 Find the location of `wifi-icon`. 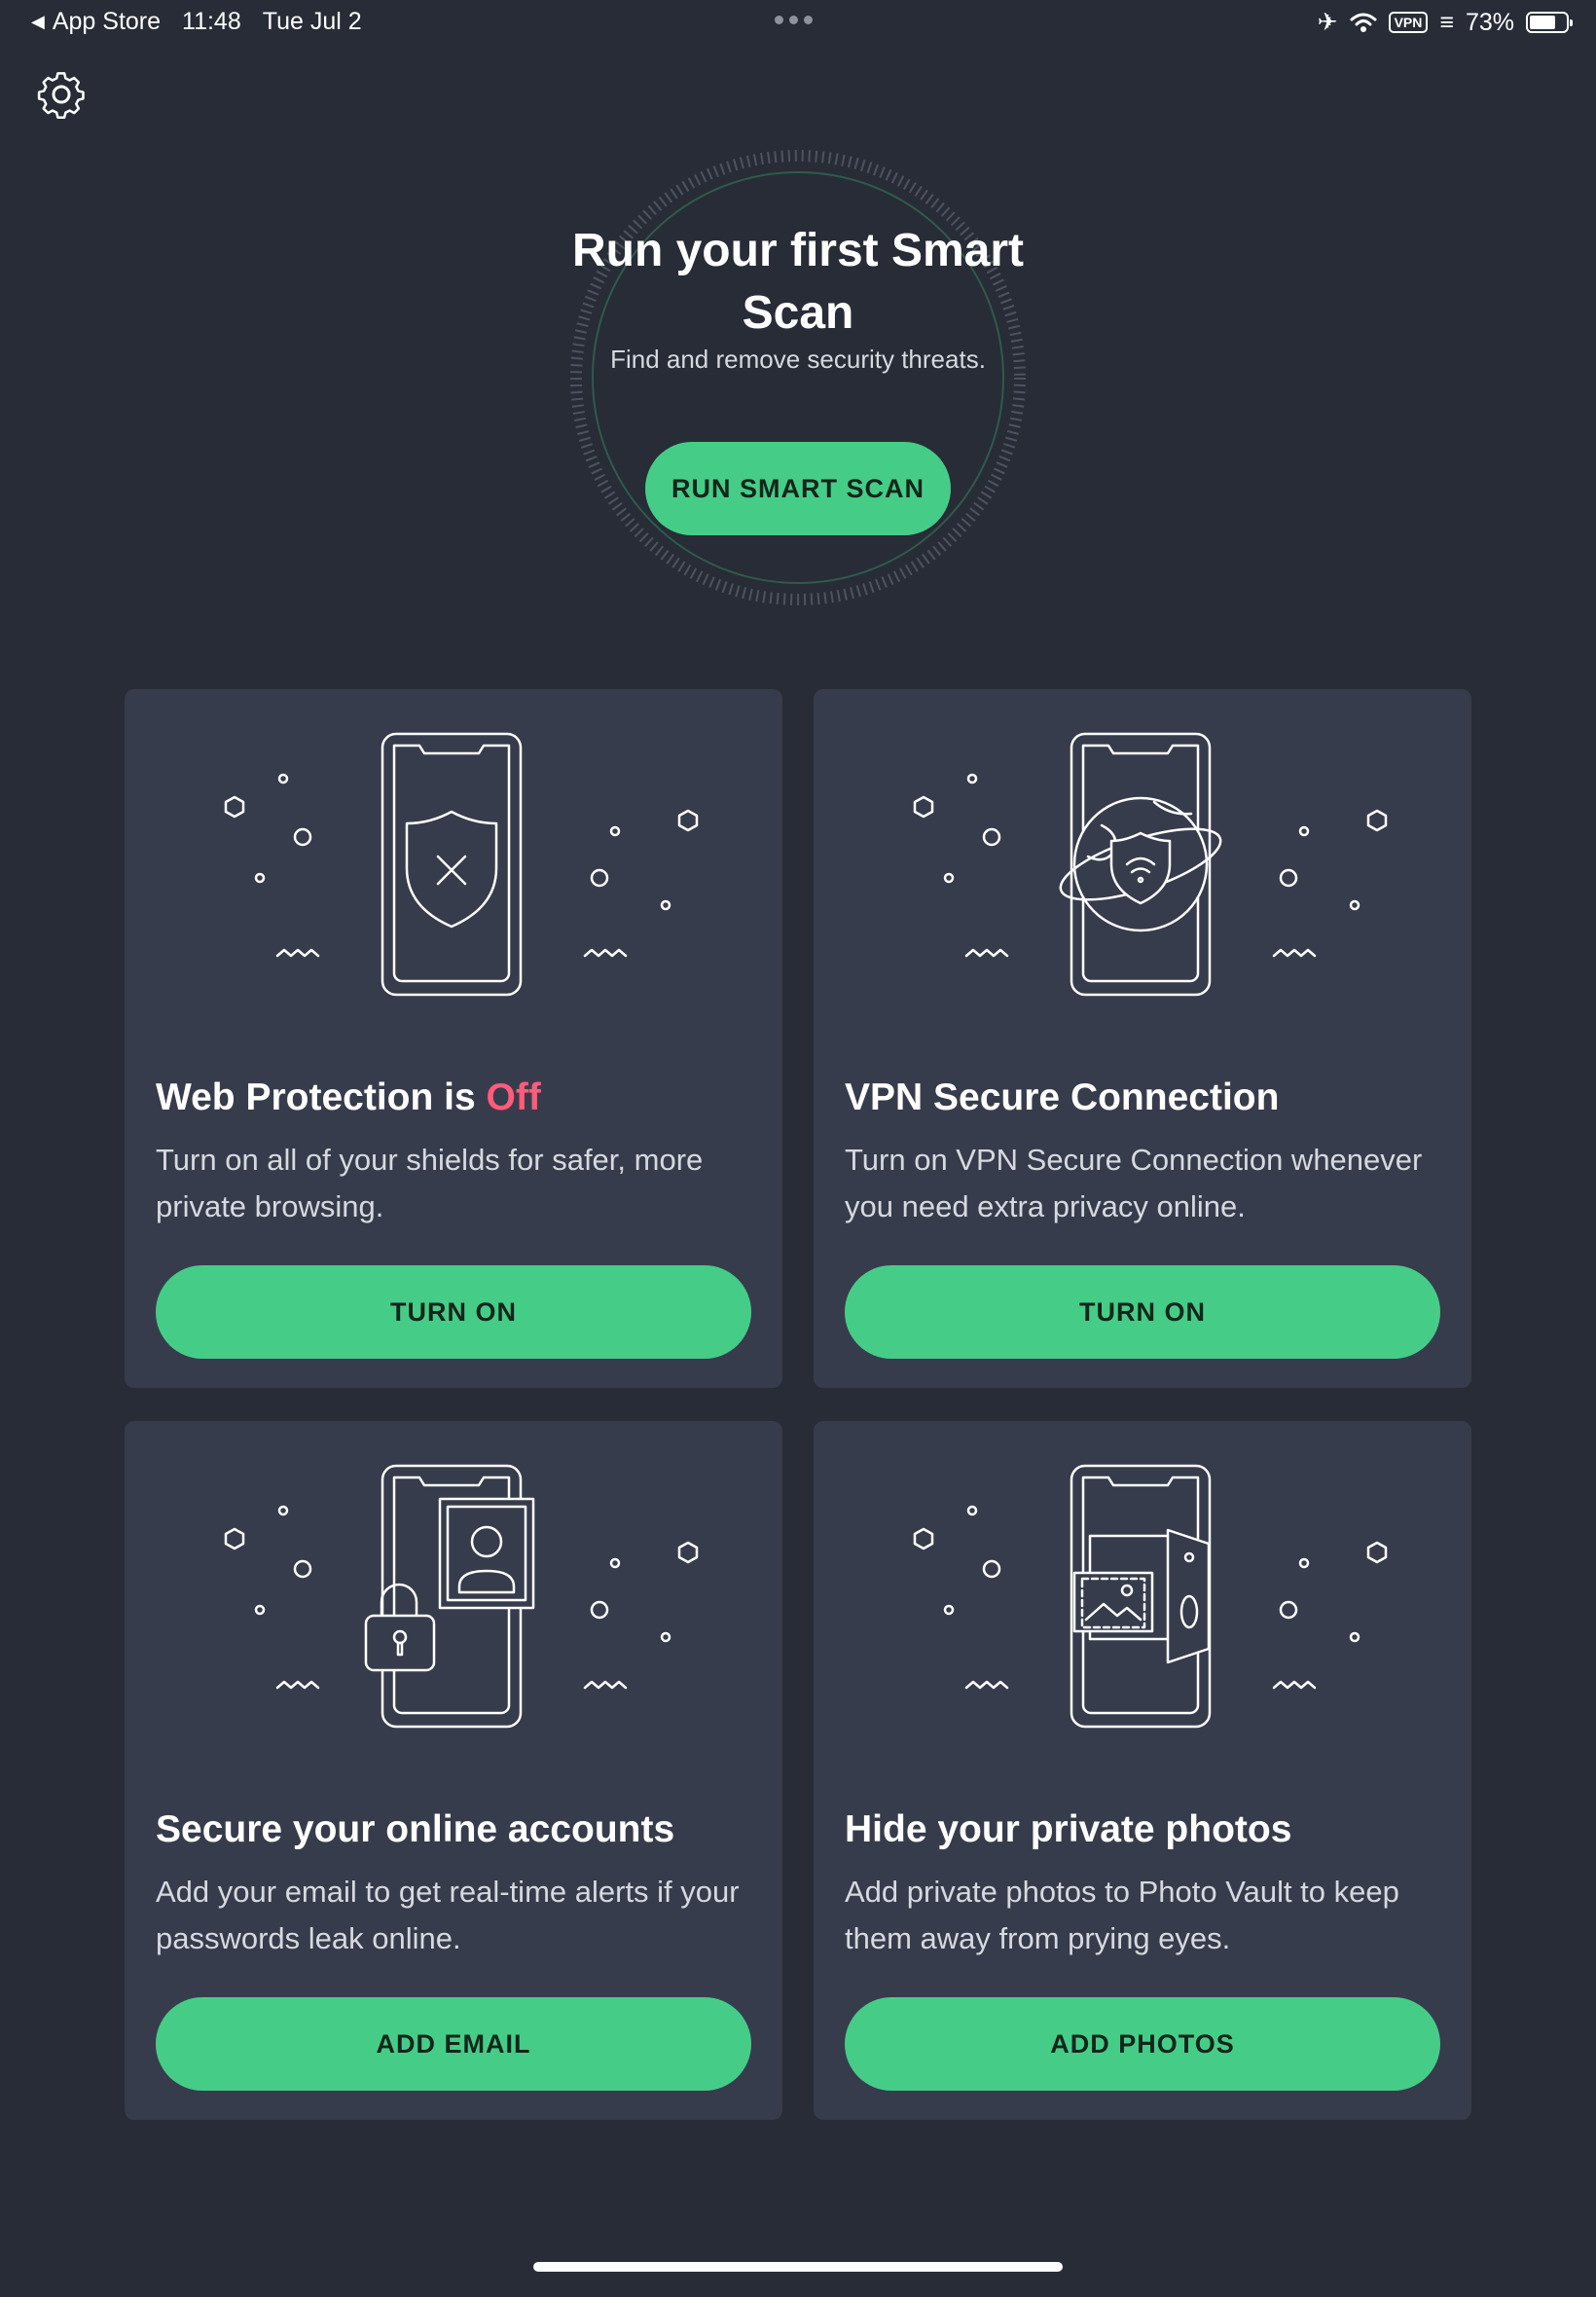

wifi-icon is located at coordinates (1363, 22).